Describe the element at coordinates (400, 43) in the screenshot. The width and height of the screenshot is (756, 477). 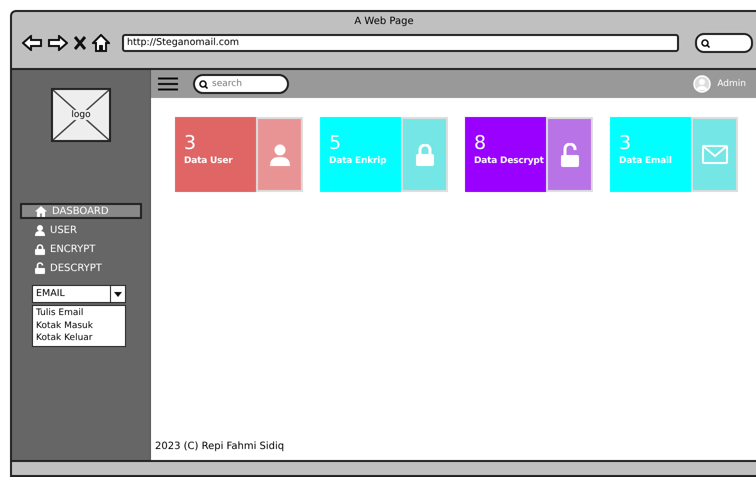
I see `address-bar: http://Steganomail.com` at that location.